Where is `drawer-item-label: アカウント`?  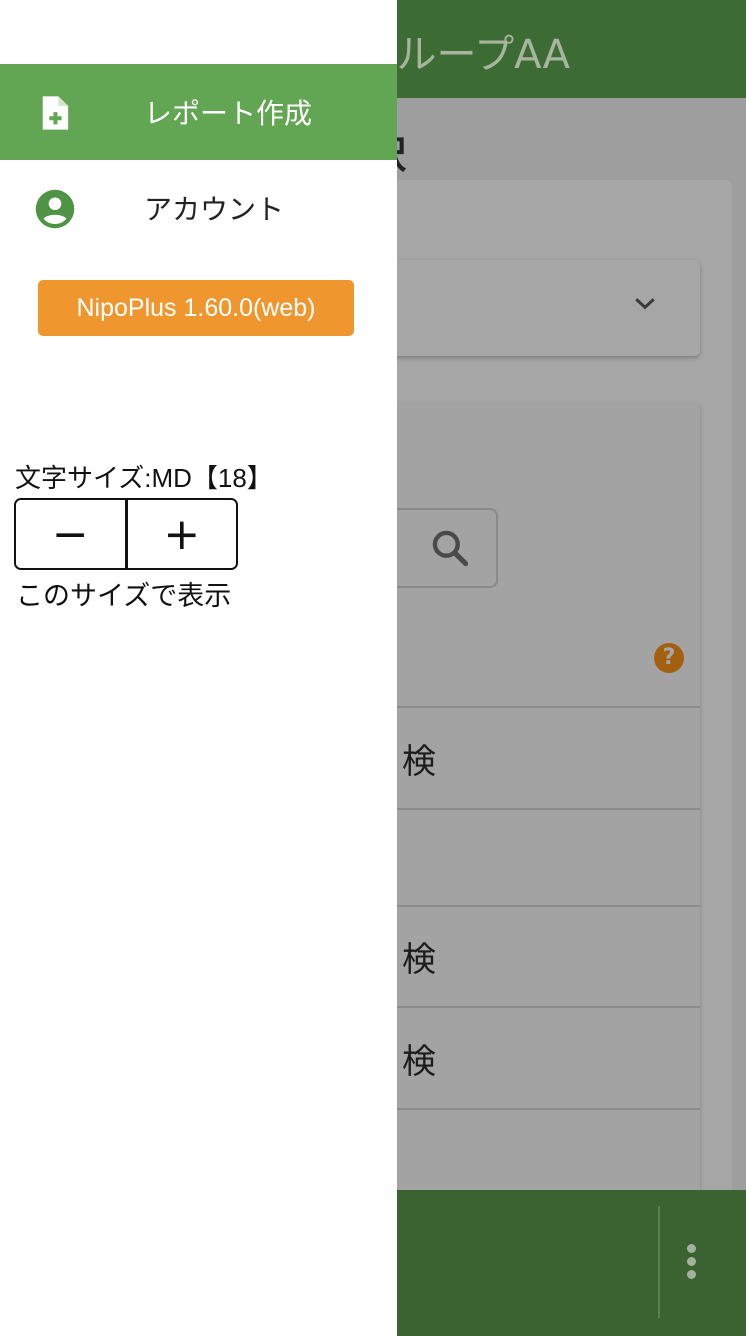 drawer-item-label: アカウント is located at coordinates (214, 209).